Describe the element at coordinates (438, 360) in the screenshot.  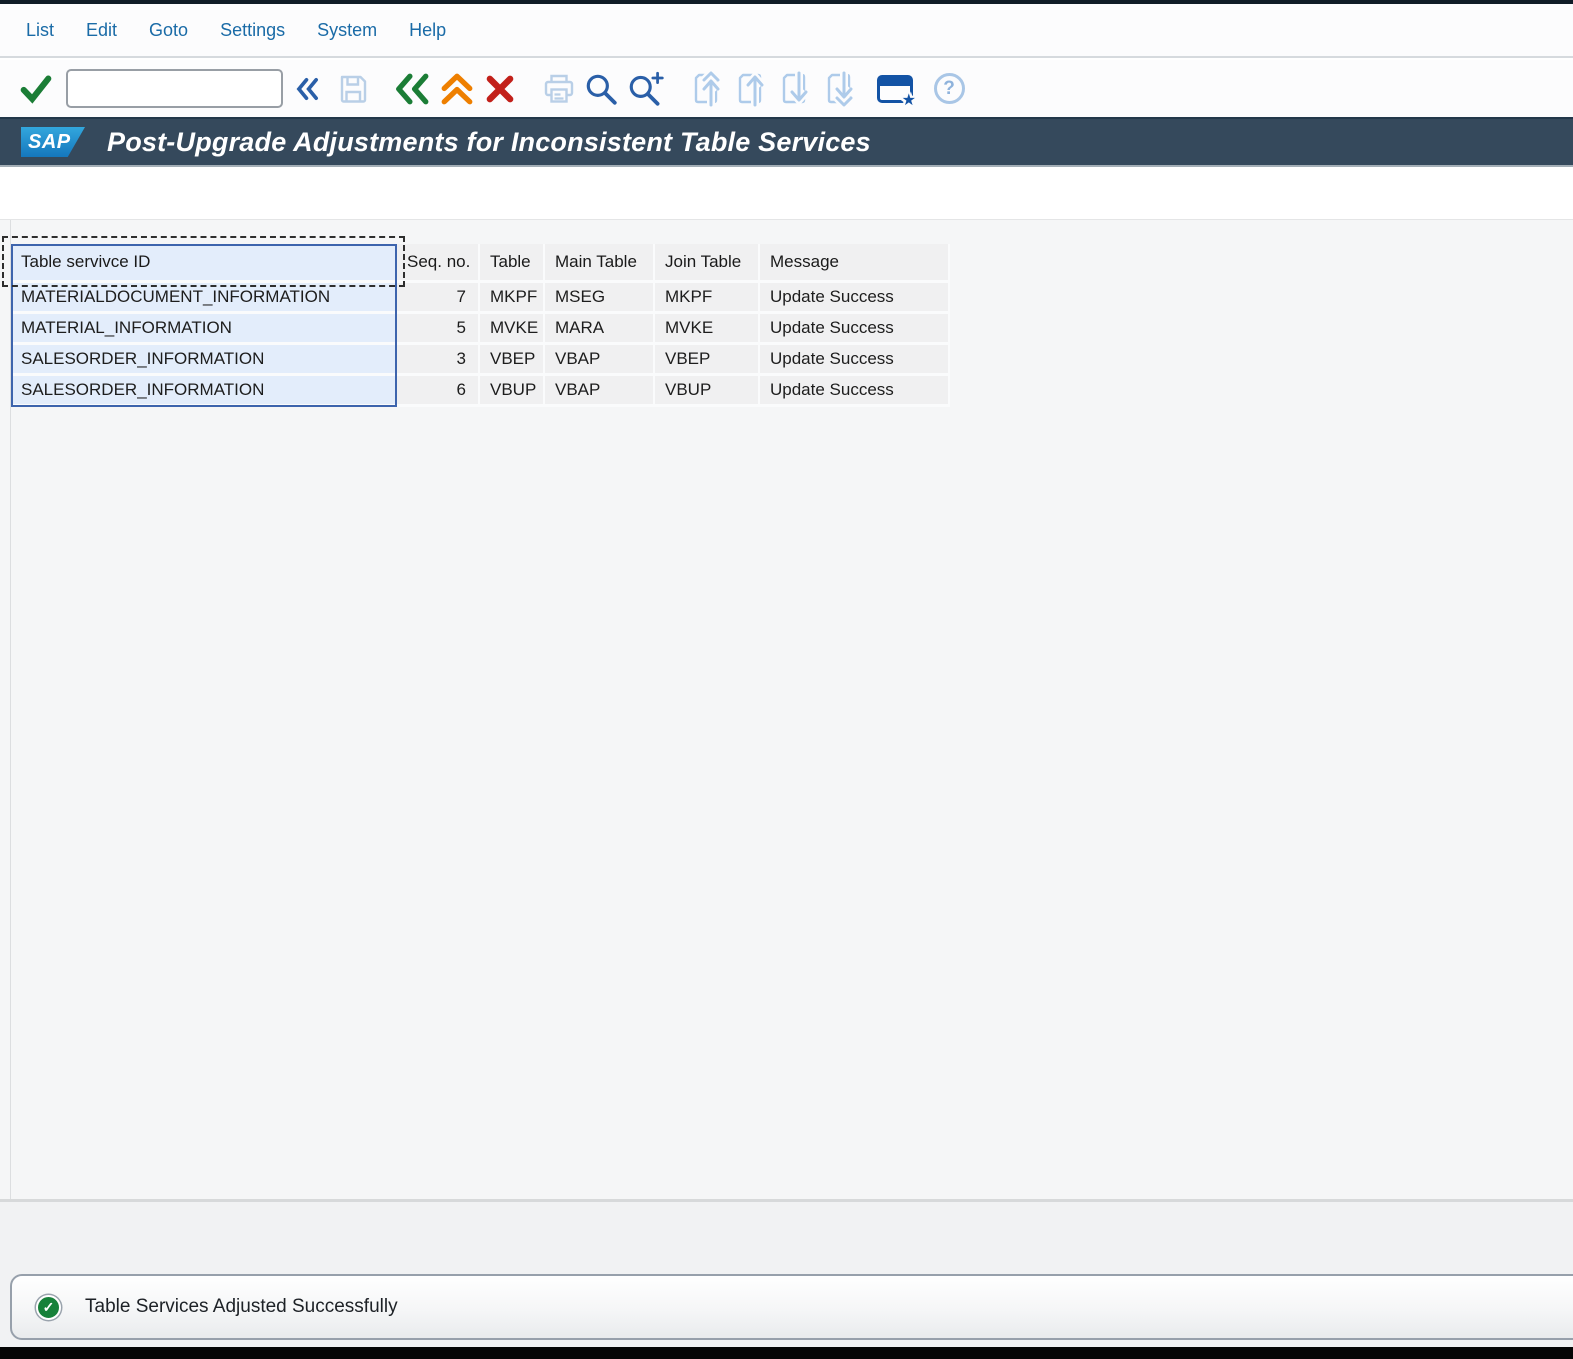
I see `cell-seq-no: 3` at that location.